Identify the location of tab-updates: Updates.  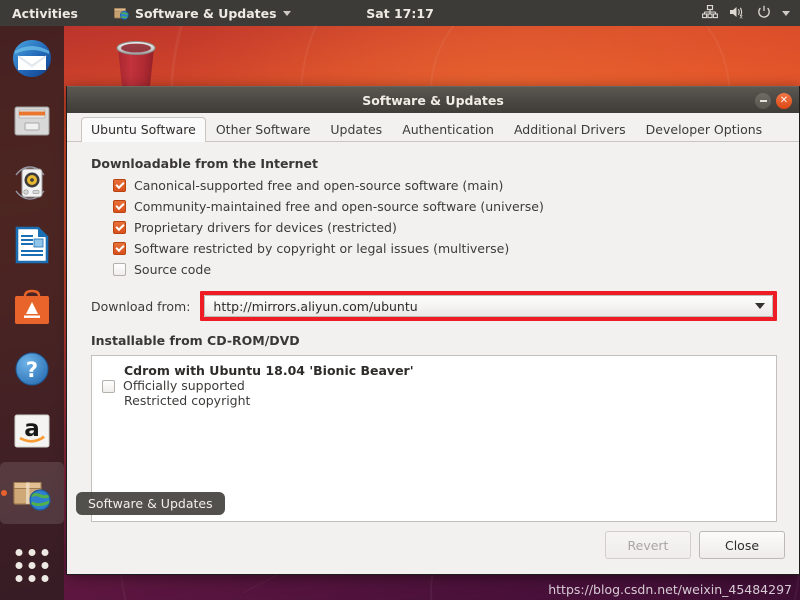
(356, 129).